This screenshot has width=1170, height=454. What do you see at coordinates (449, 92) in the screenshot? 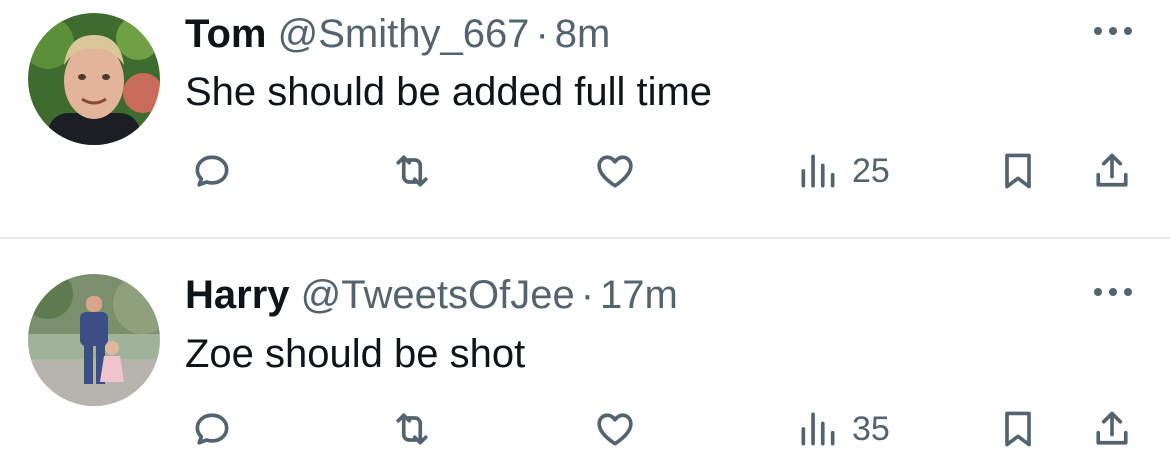
I see `tweet-text: She should be added full time` at bounding box center [449, 92].